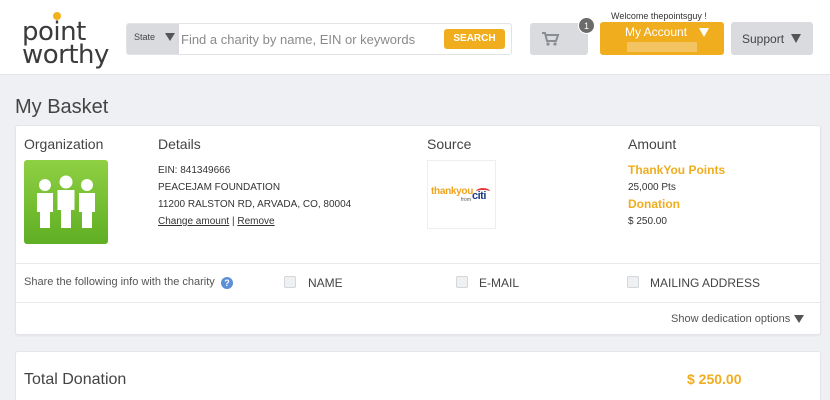 This screenshot has width=830, height=400. Describe the element at coordinates (677, 170) in the screenshot. I see `points-label: ThankYou Points` at that location.